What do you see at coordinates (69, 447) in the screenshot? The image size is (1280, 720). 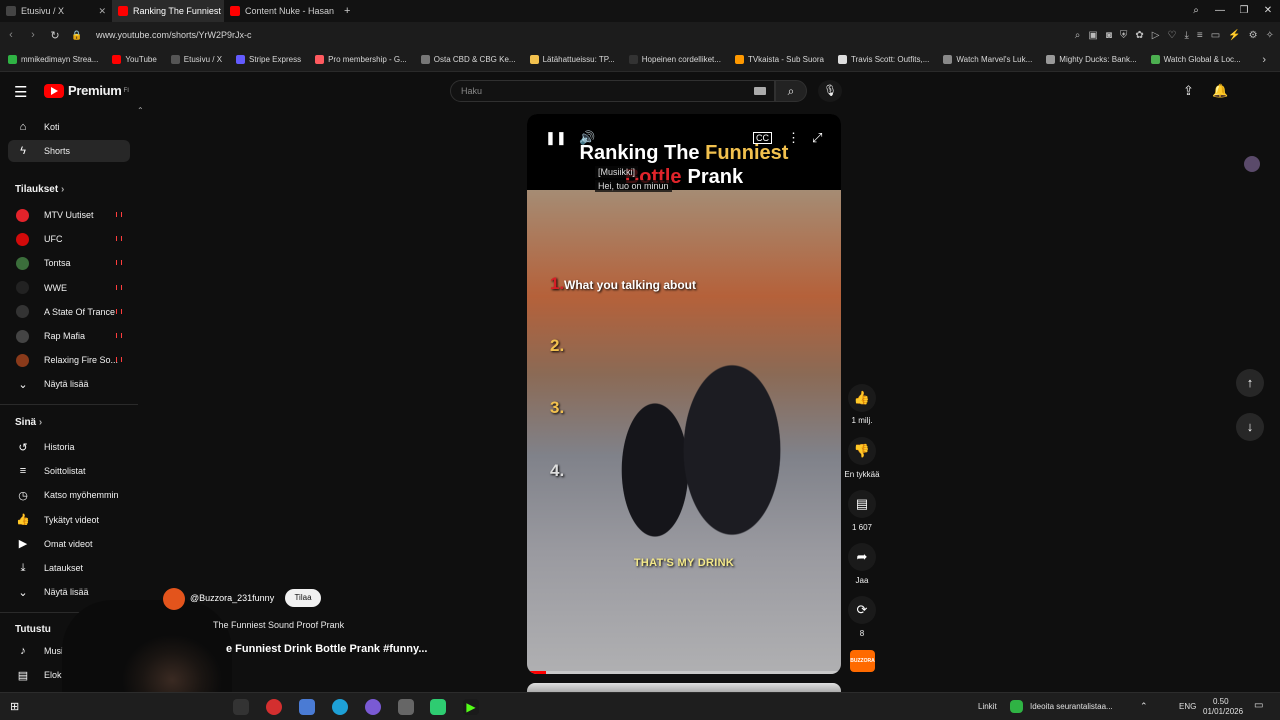 I see `sidebar-item-you: ↺ Historia` at bounding box center [69, 447].